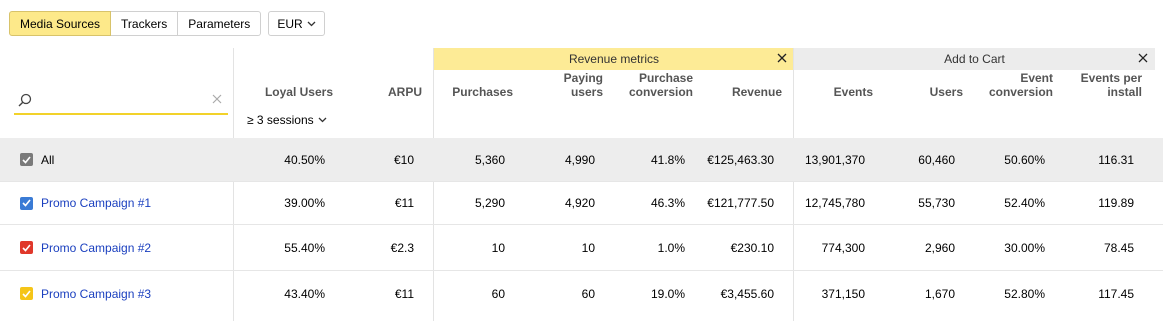  I want to click on col-event-conversion: Event conversion, so click(1021, 85).